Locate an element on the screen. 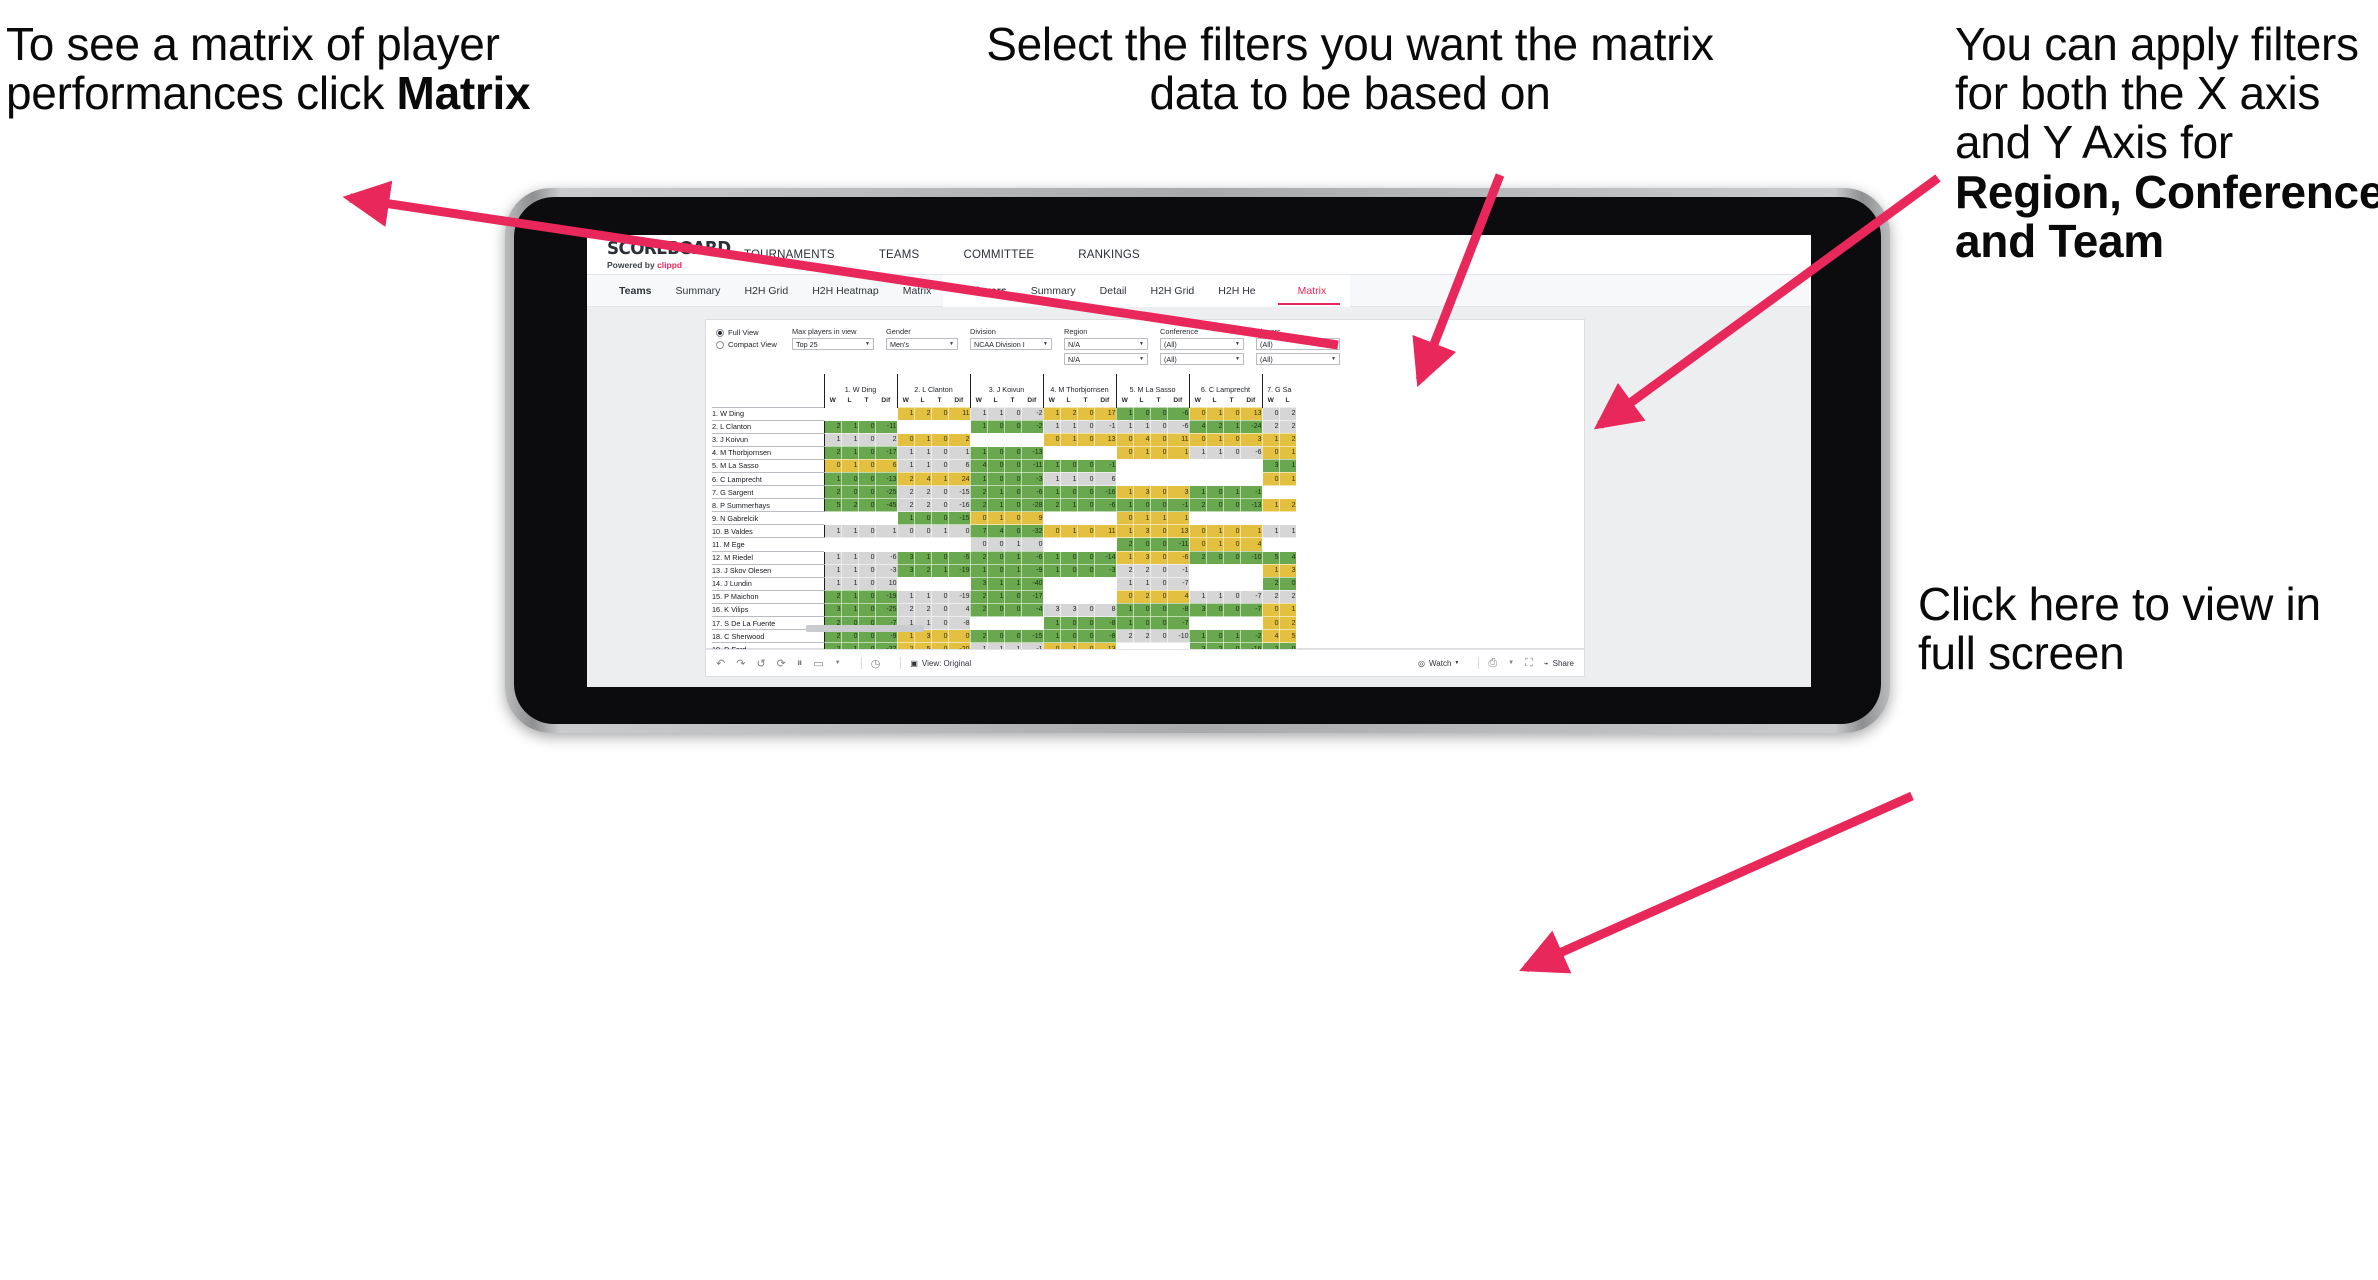  view-original-button: ▣ View: Original is located at coordinates (940, 663).